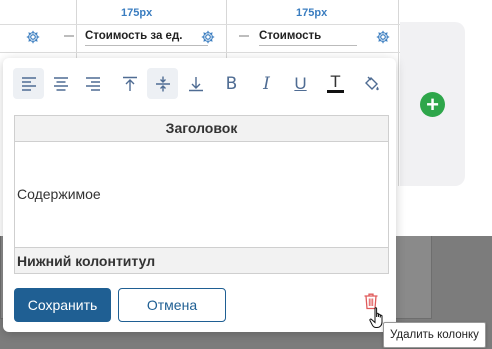 This screenshot has width=492, height=349. I want to click on valign-bottom-icon, so click(195, 83).